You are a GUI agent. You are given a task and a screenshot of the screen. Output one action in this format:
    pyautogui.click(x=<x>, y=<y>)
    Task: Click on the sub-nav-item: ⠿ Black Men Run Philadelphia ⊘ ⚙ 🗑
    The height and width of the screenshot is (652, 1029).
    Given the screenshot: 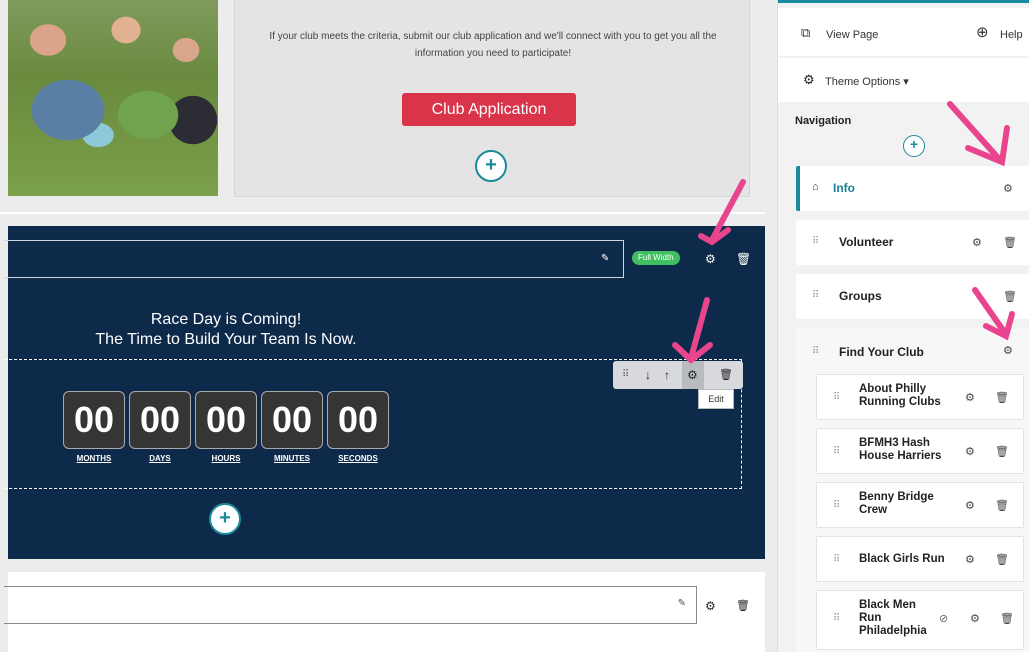 What is the action you would take?
    pyautogui.click(x=920, y=620)
    